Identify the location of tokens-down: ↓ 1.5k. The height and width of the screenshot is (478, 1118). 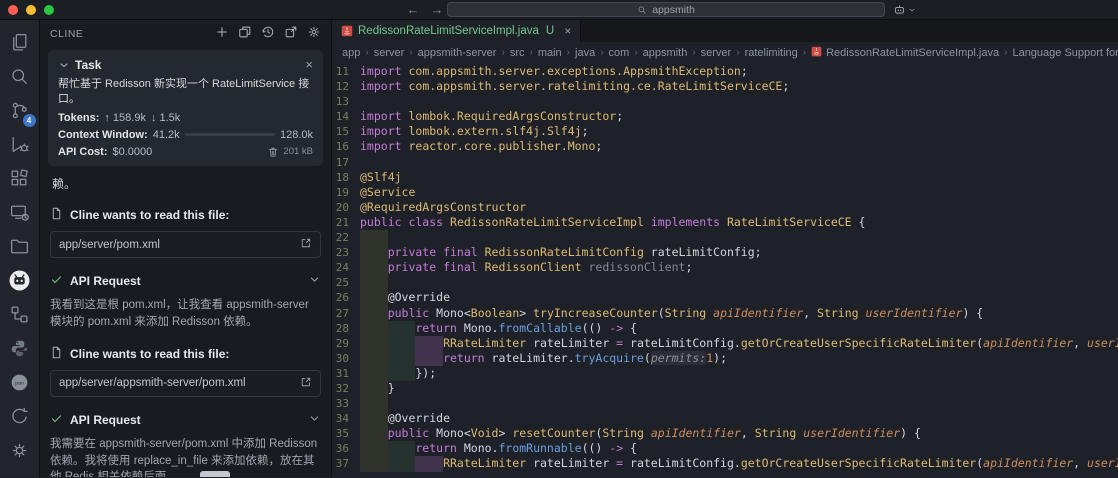
(165, 117).